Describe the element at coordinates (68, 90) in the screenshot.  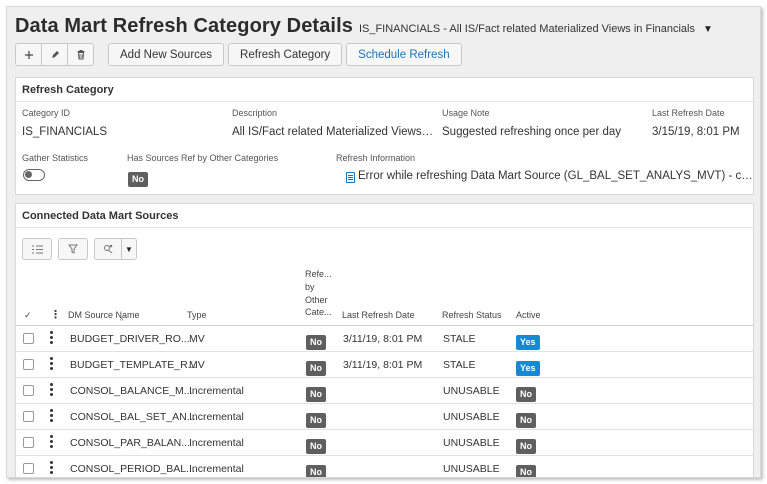
I see `refresh-category-title: Refresh Category` at that location.